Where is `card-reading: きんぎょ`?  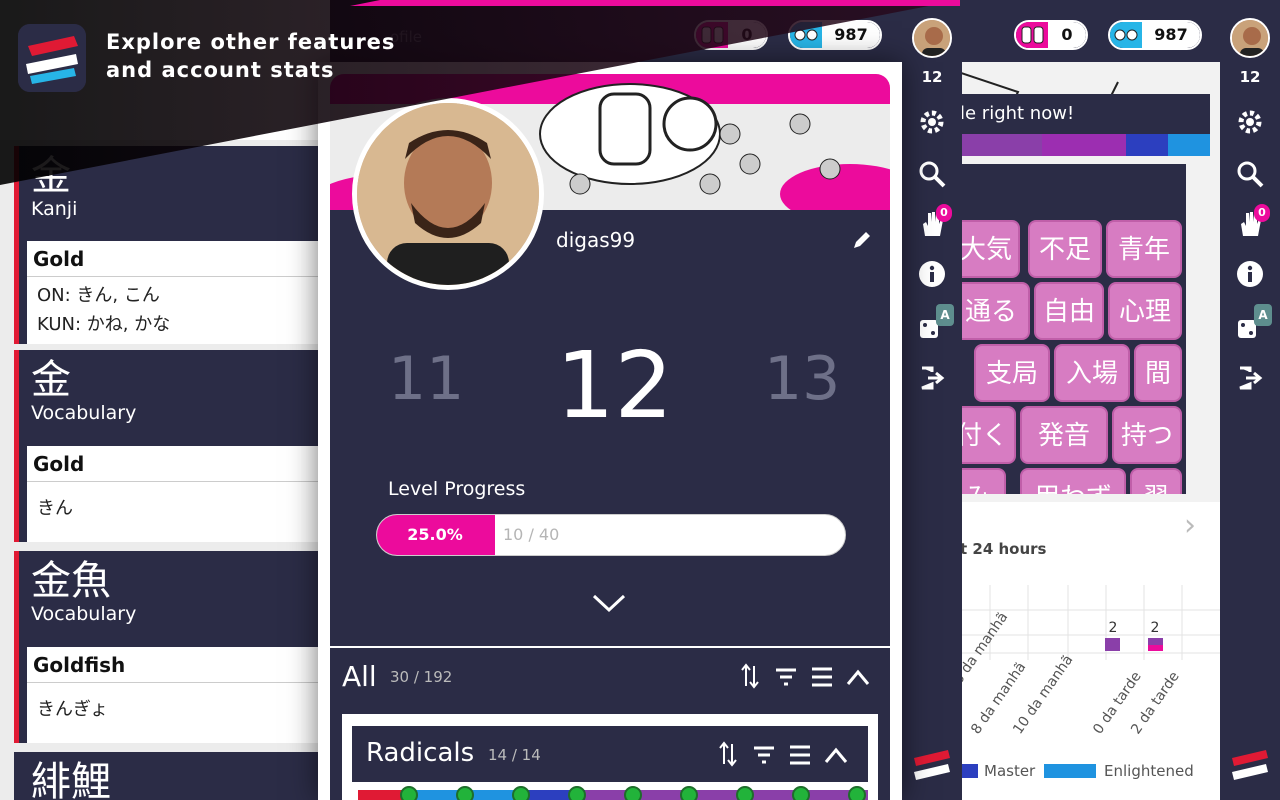 card-reading: きんぎょ is located at coordinates (73, 709).